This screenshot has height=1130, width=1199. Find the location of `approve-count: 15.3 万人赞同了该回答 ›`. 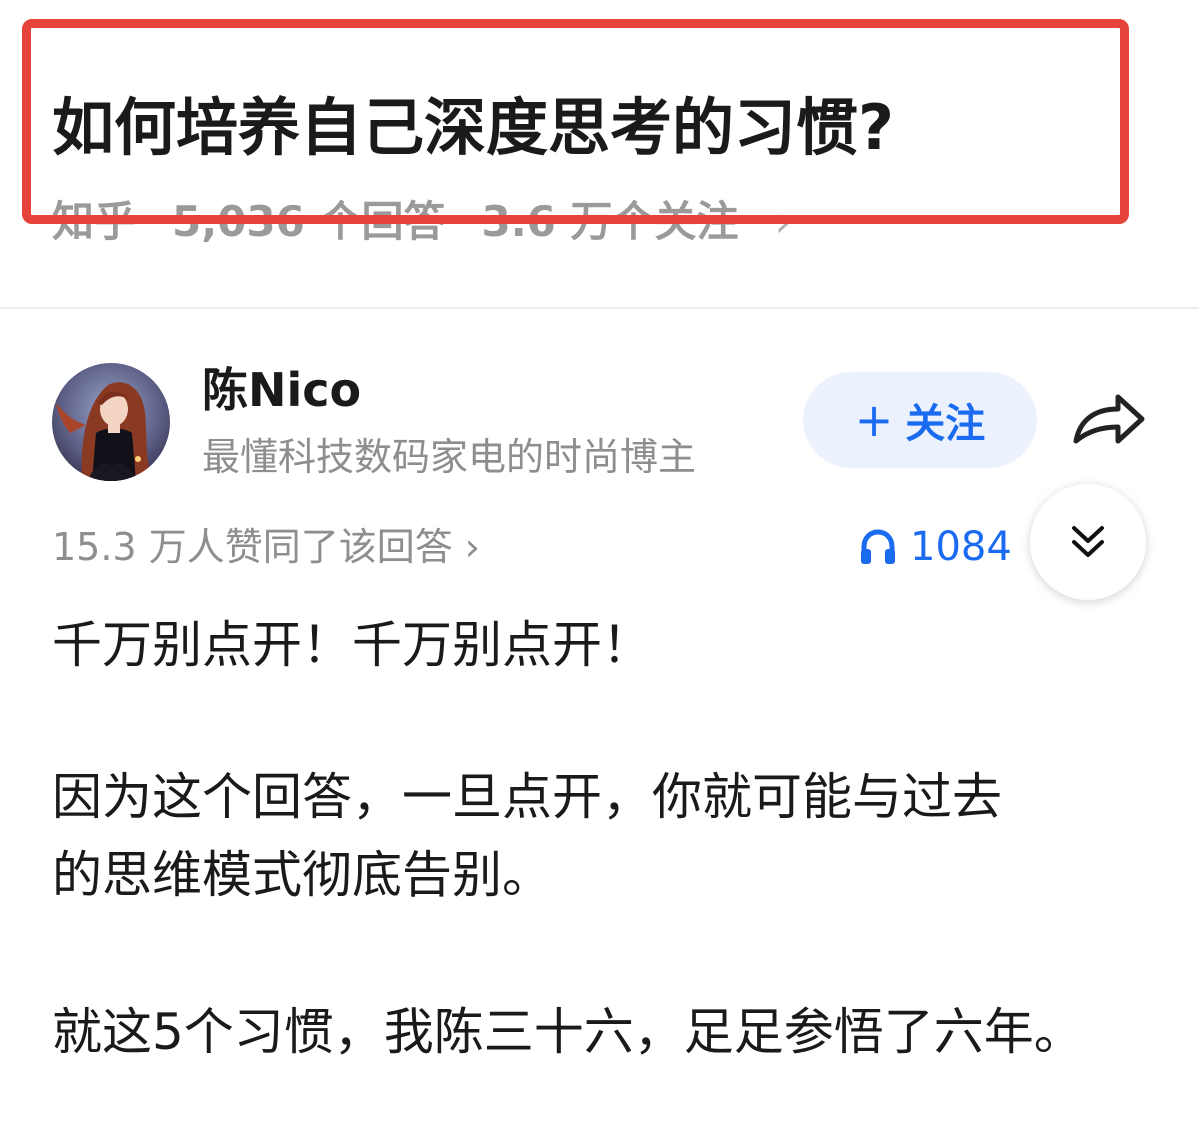

approve-count: 15.3 万人赞同了该回答 › is located at coordinates (266, 547).